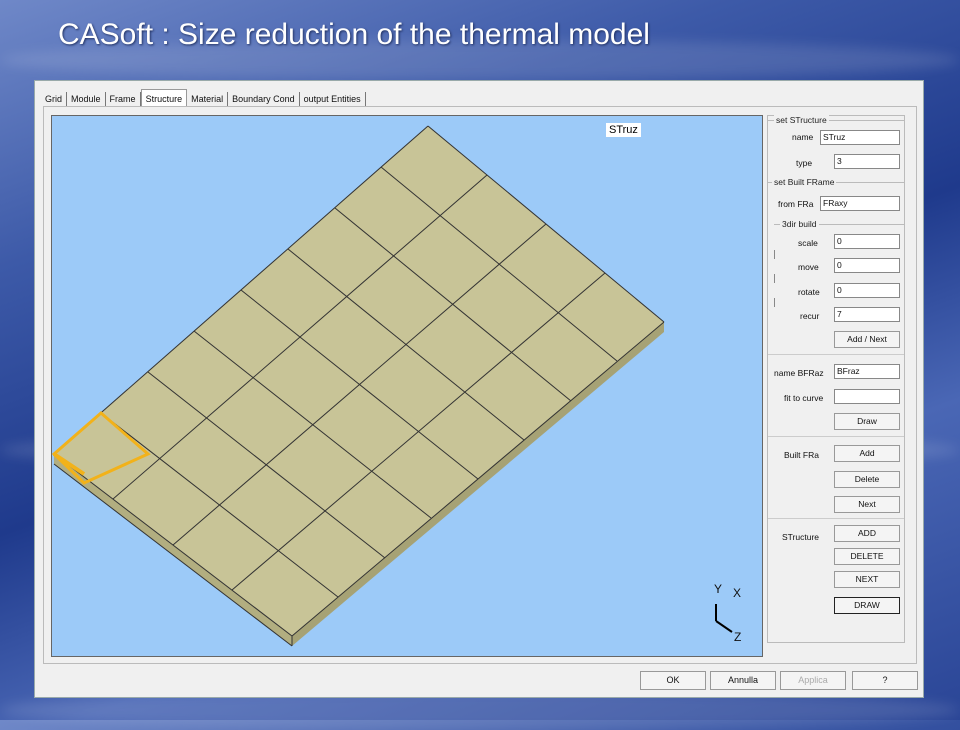  I want to click on built-fra-next-button: Next, so click(867, 504).